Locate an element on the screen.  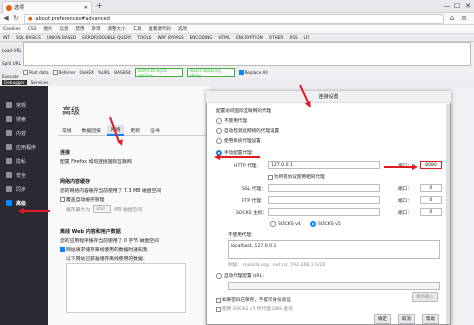
sidebar-item-privacy: 隐私 is located at coordinates (24, 161).